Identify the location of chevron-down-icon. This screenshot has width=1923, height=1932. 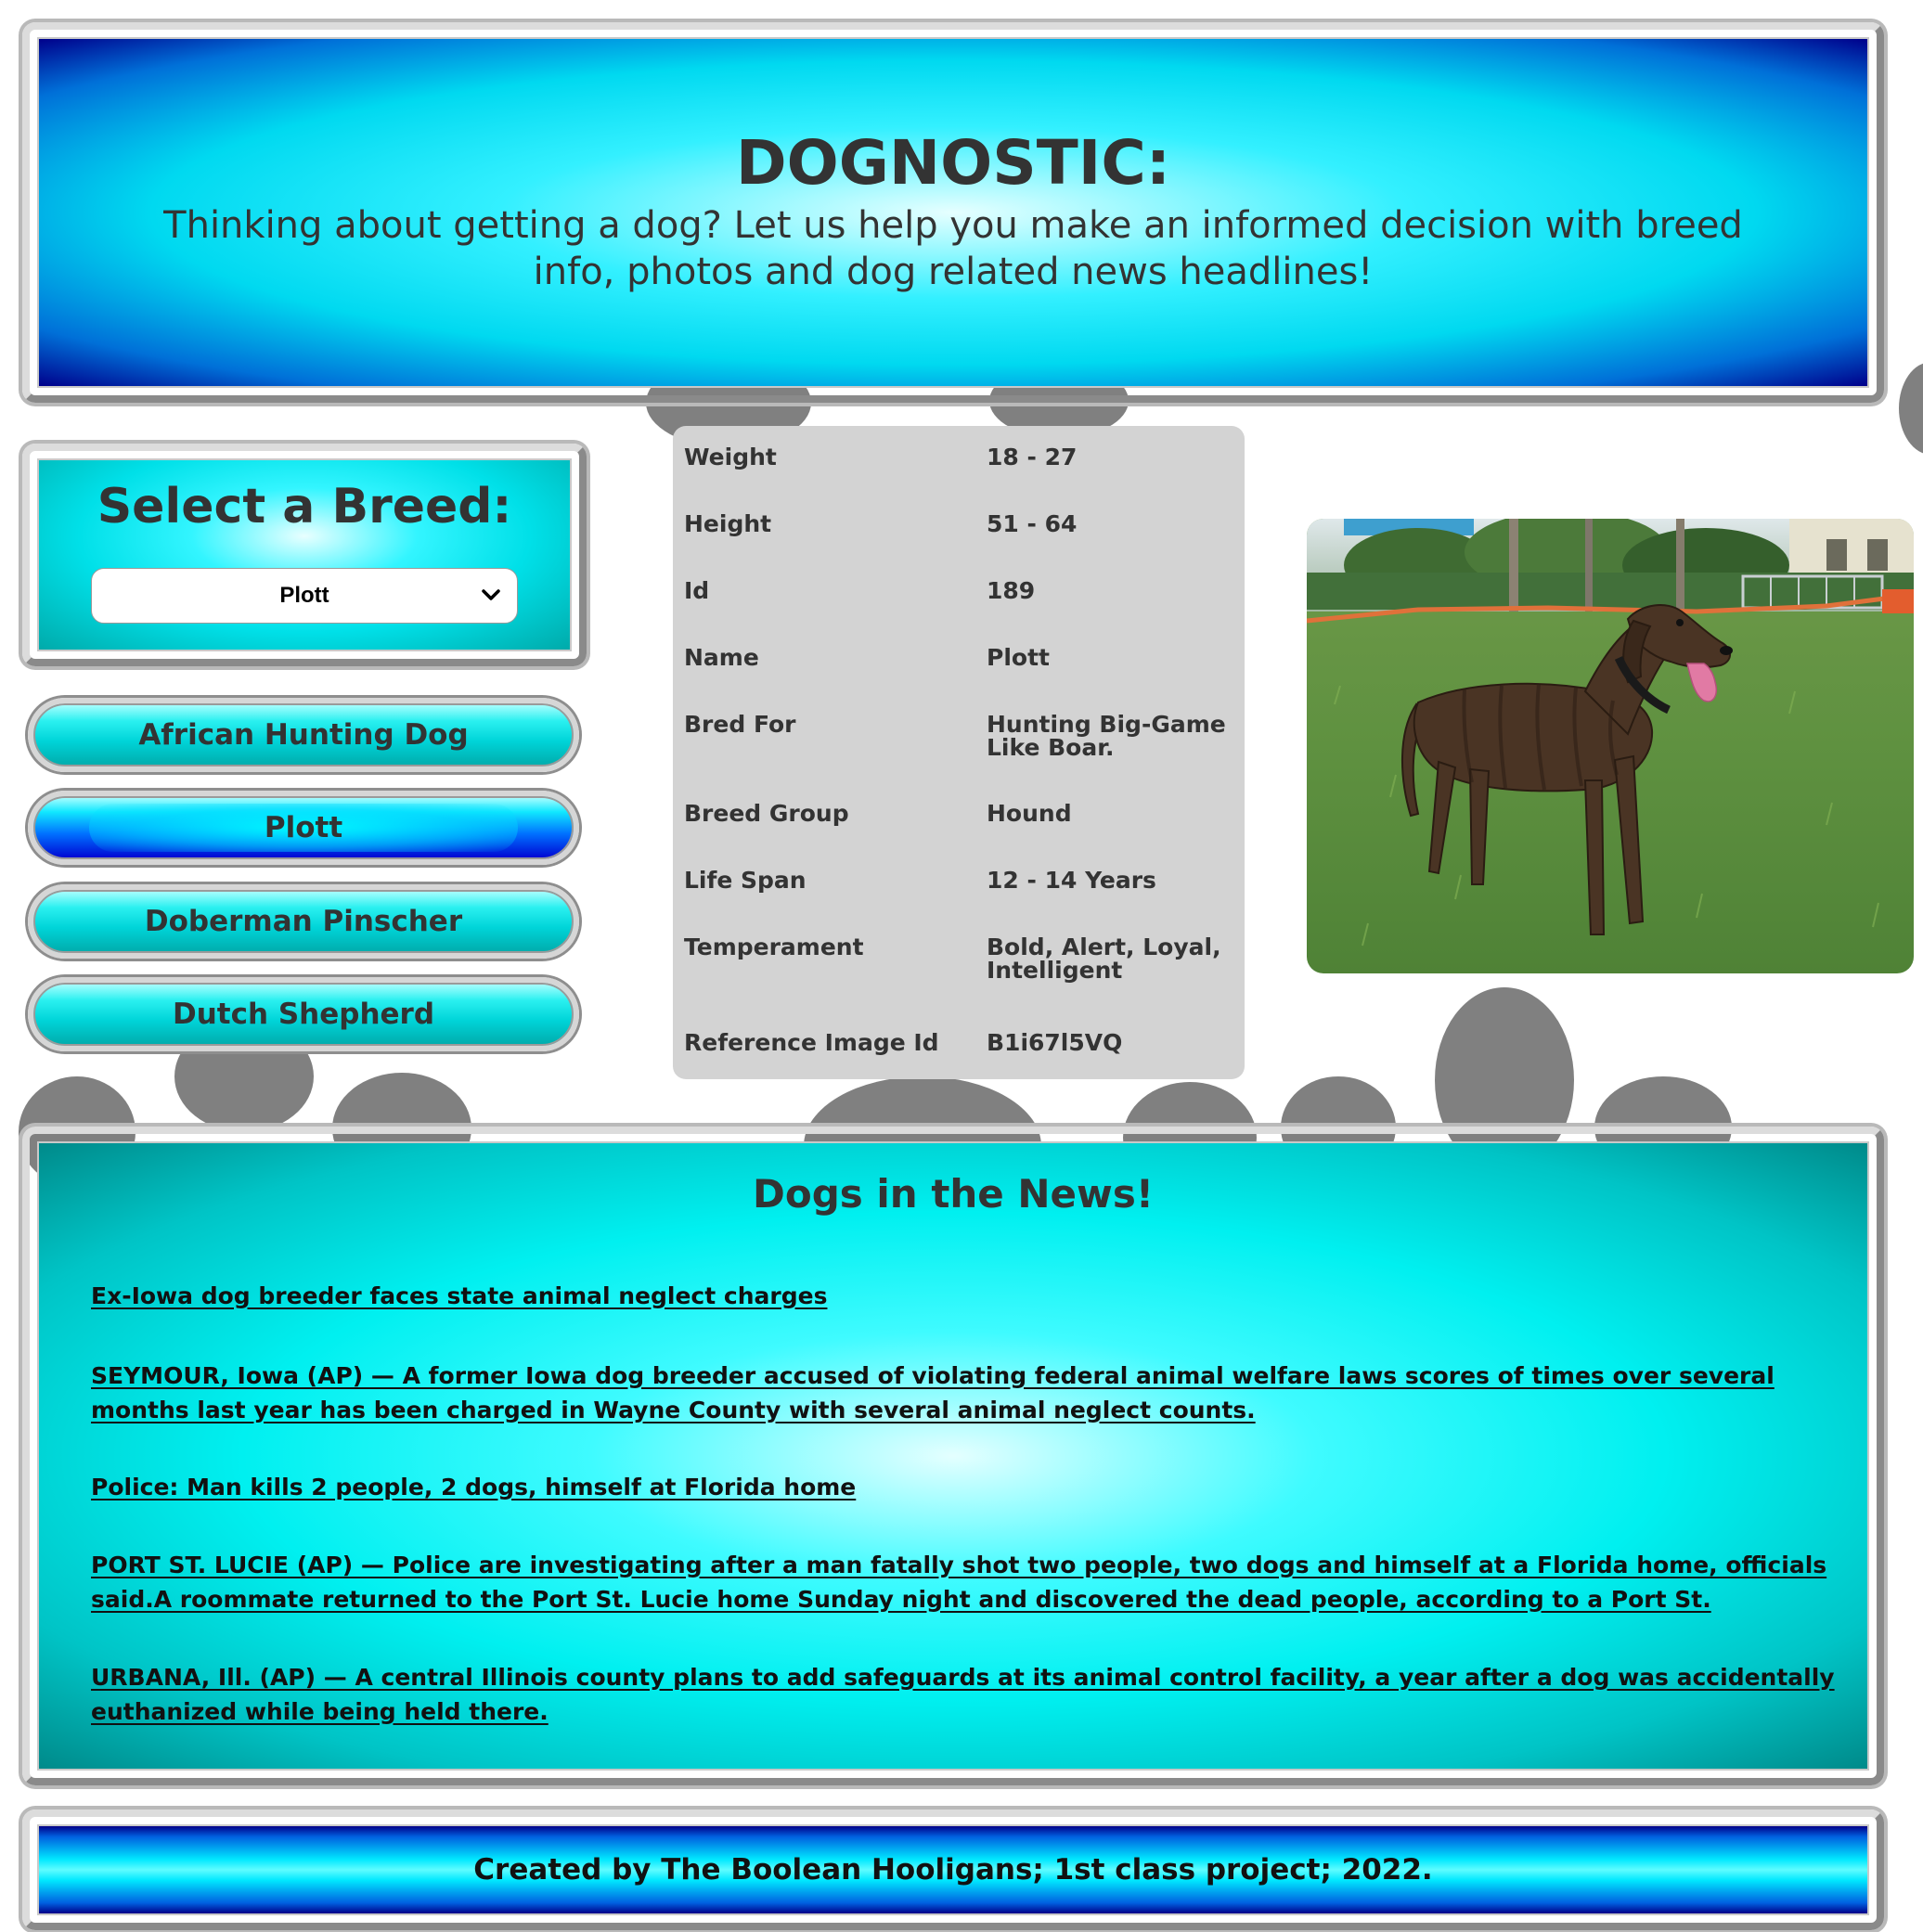
(491, 594).